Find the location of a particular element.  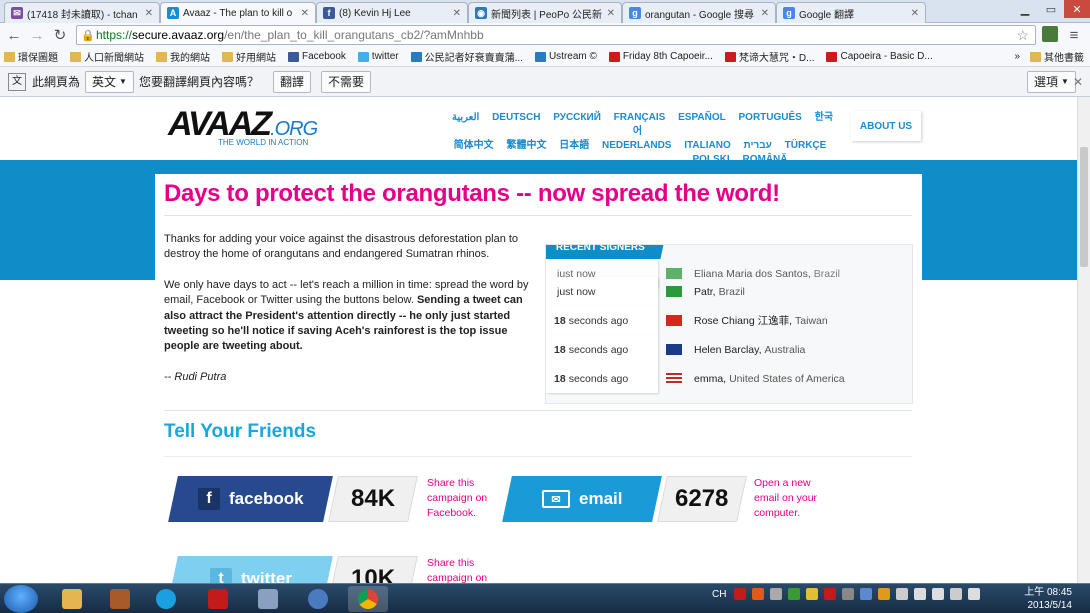

language-link: DEUTSCH is located at coordinates (516, 117).